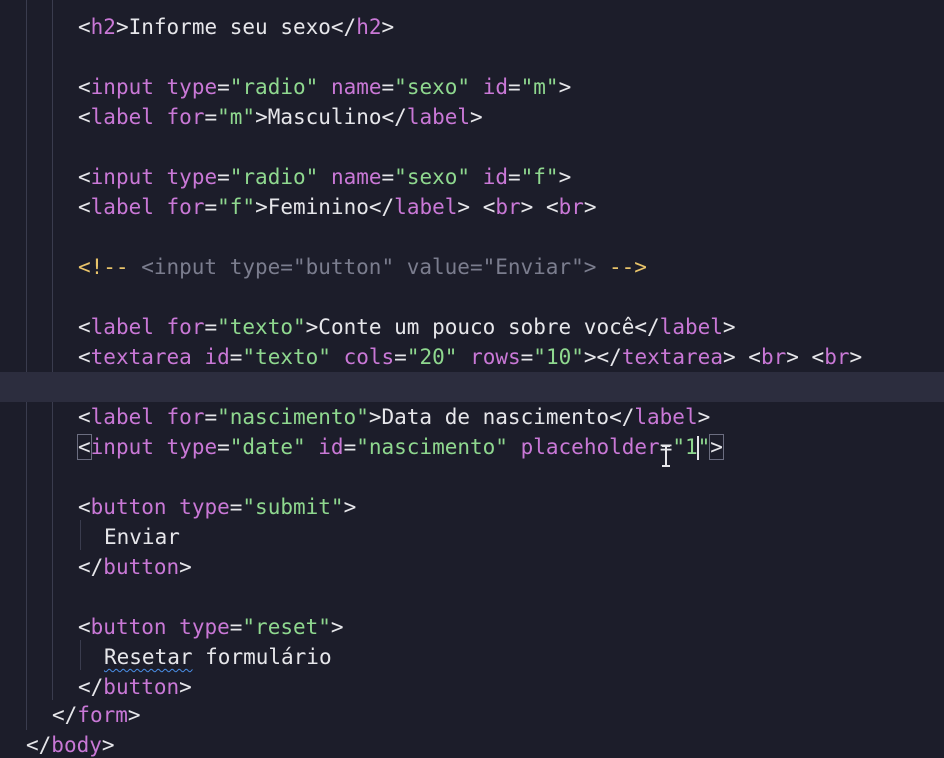 This screenshot has height=758, width=944. Describe the element at coordinates (280, 117) in the screenshot. I see `code-line: <label for="m">Masculino</label>` at that location.